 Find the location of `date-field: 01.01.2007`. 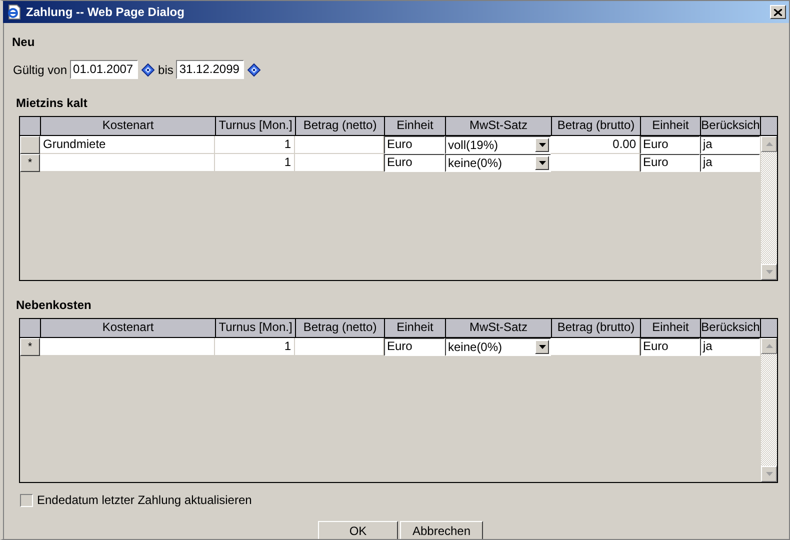

date-field: 01.01.2007 is located at coordinates (104, 69).